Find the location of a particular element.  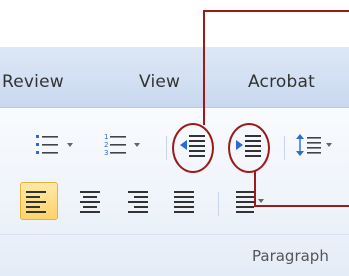

svg-text: 2 is located at coordinates (106, 145).